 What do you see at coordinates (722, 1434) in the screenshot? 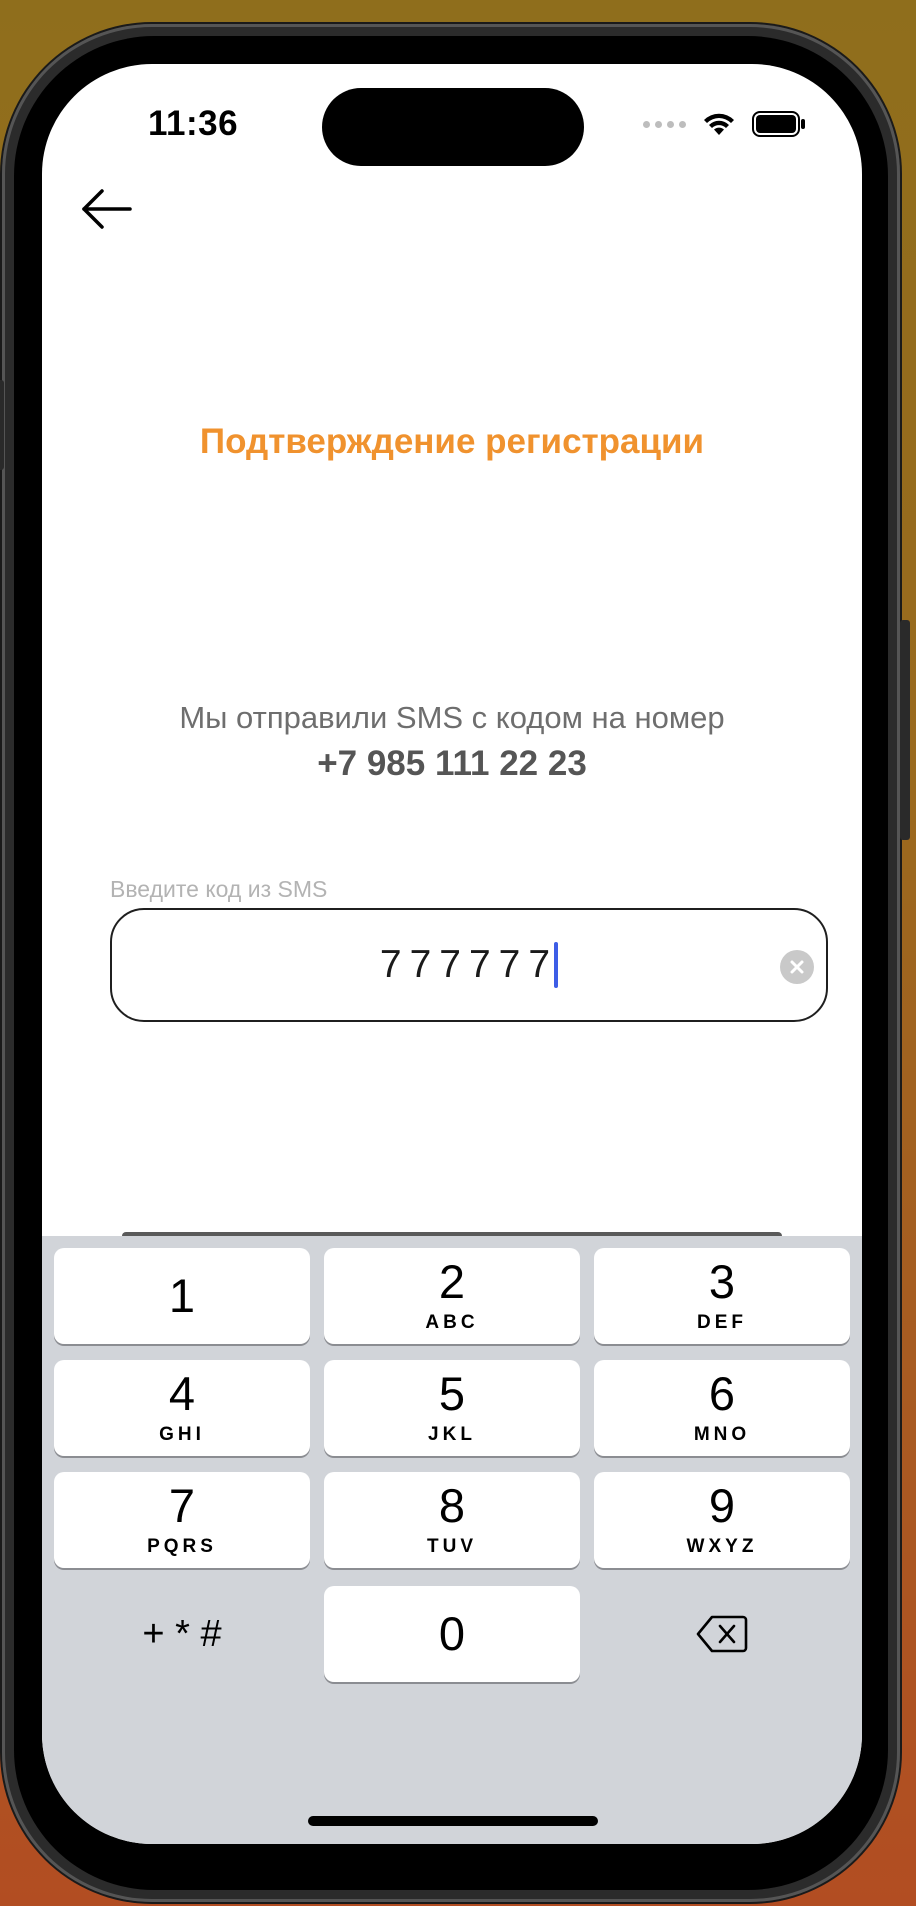
I see `key-letters: MNO` at bounding box center [722, 1434].